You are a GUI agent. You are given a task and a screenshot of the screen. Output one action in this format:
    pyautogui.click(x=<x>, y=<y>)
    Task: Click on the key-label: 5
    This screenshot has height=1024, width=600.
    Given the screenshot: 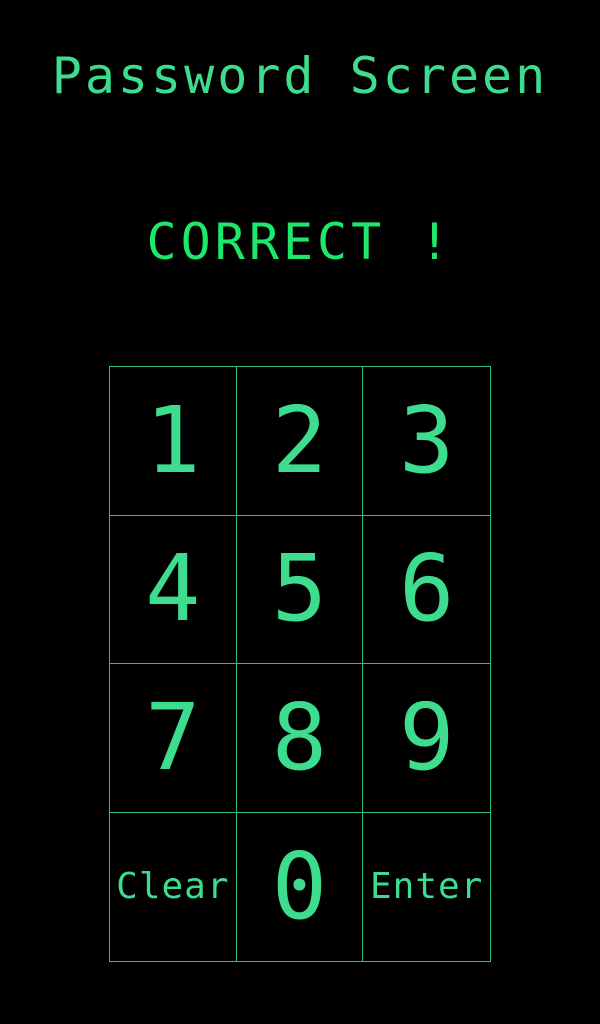 What is the action you would take?
    pyautogui.click(x=299, y=589)
    